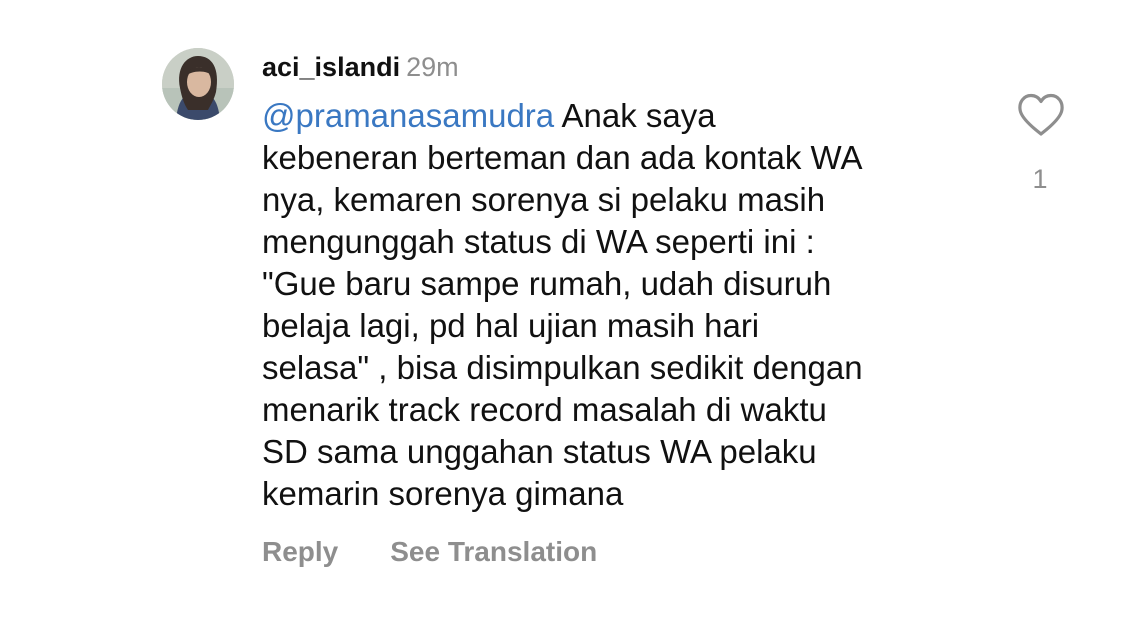 Image resolution: width=1124 pixels, height=629 pixels. Describe the element at coordinates (544, 409) in the screenshot. I see `comment-line: menarik track record masalah di waktu` at that location.